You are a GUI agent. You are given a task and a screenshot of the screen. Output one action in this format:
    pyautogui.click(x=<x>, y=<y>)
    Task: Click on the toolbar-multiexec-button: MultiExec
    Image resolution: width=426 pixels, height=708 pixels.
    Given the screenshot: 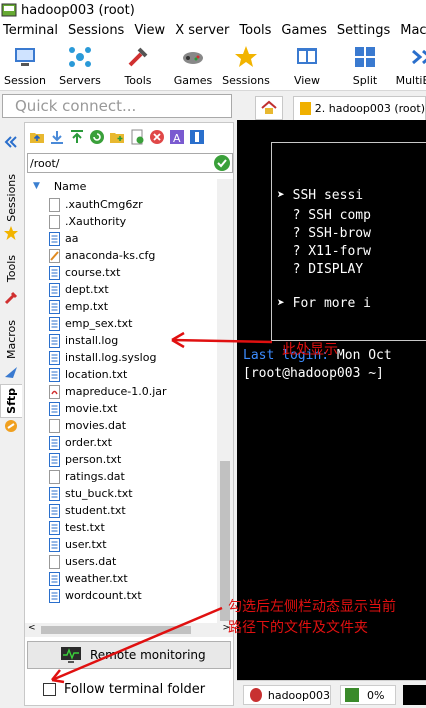 What is the action you would take?
    pyautogui.click(x=409, y=65)
    